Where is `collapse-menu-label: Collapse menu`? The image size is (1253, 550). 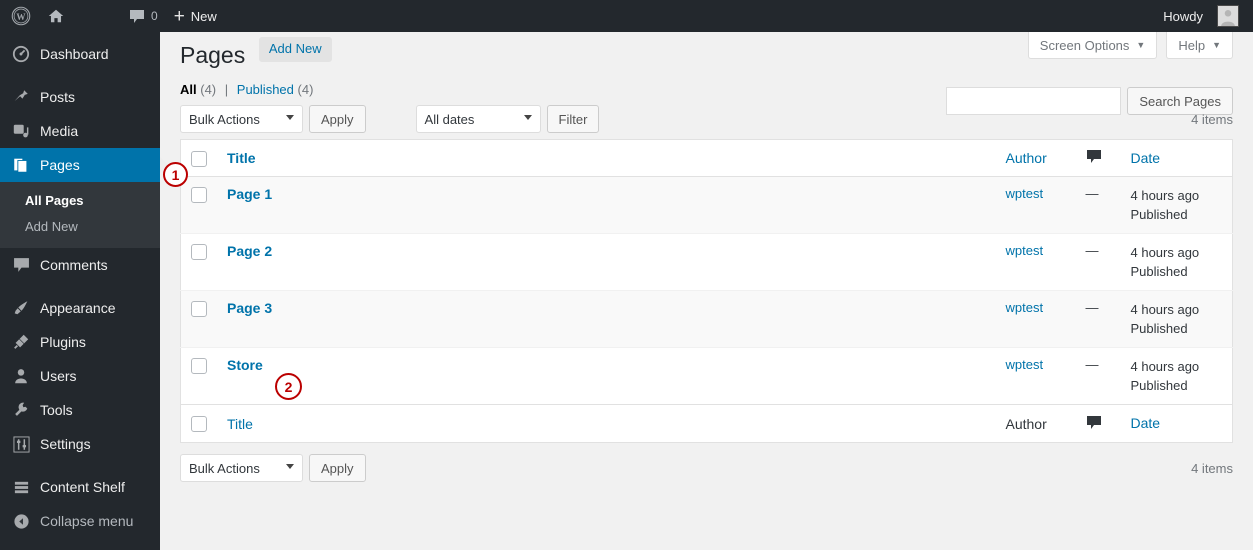 collapse-menu-label: Collapse menu is located at coordinates (87, 521).